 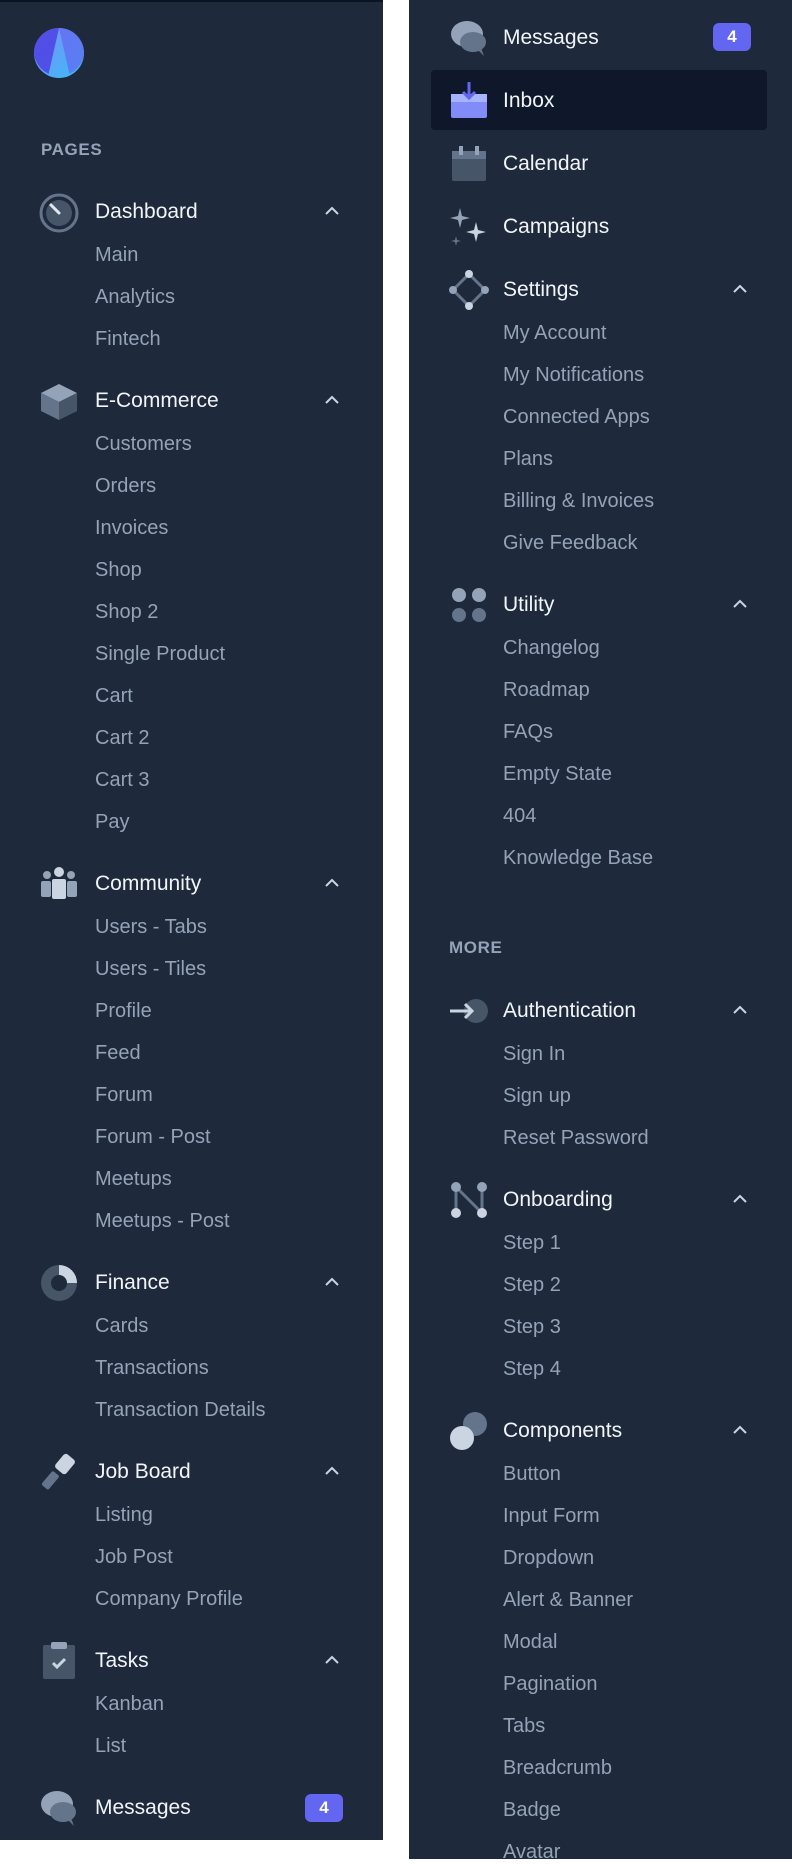 What do you see at coordinates (146, 212) in the screenshot?
I see `nav-dashboard: Dashboard` at bounding box center [146, 212].